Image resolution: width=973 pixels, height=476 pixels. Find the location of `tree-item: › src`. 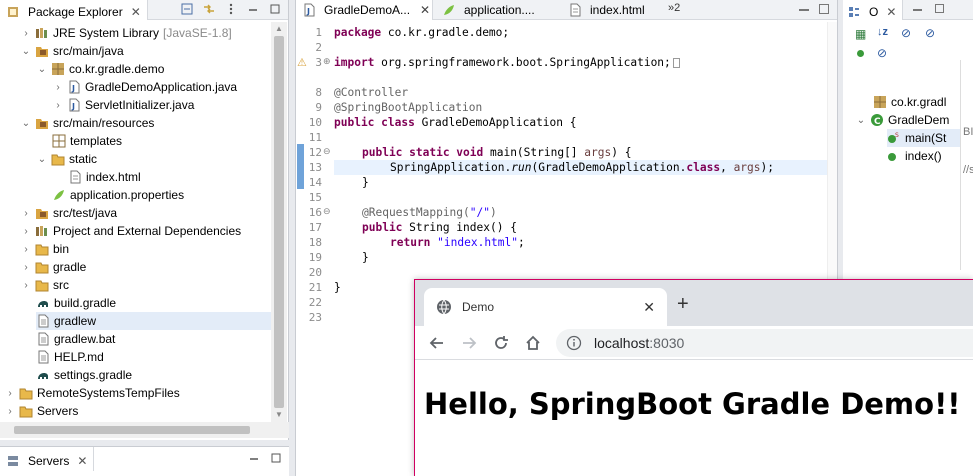

tree-item: › src is located at coordinates (44, 285).